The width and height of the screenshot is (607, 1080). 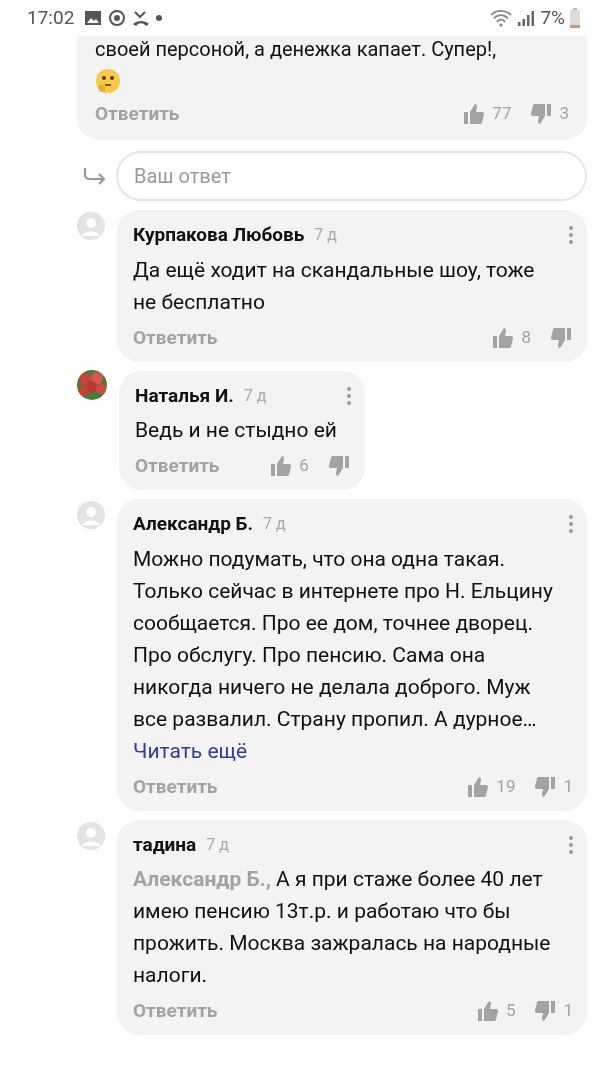 What do you see at coordinates (564, 114) in the screenshot?
I see `dislike-count: 3` at bounding box center [564, 114].